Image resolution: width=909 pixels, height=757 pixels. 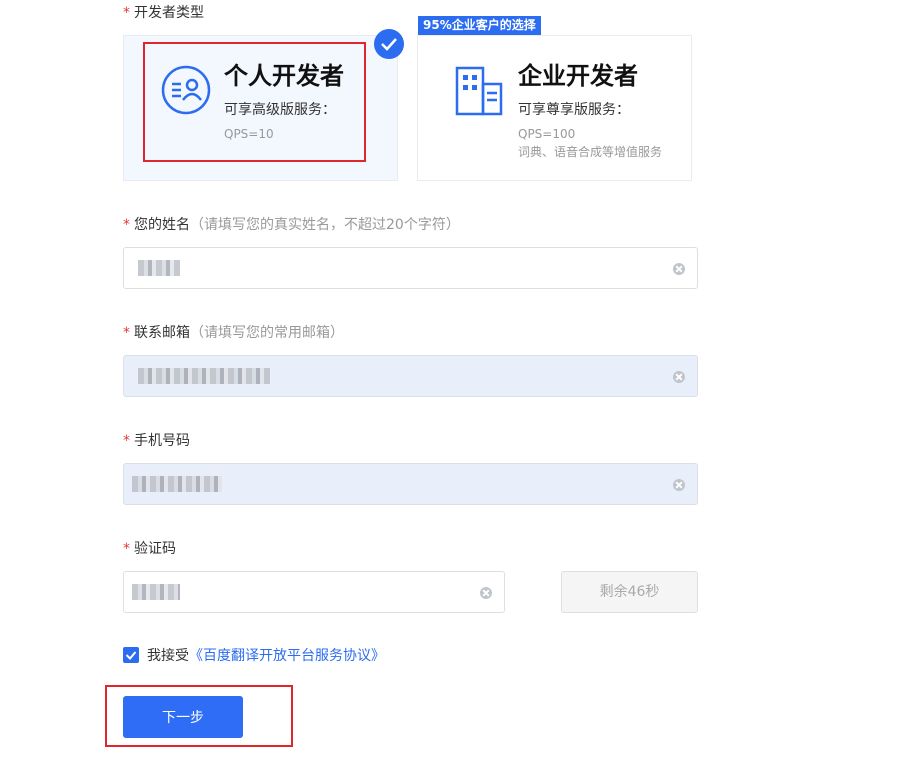 What do you see at coordinates (287, 655) in the screenshot?
I see `agreement-link: 《百度翻译开放平台服务协议》` at bounding box center [287, 655].